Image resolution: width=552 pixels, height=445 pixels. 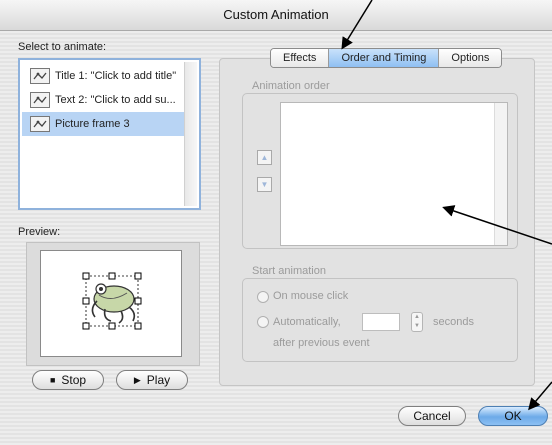 I want to click on animation-order-list, so click(x=394, y=174).